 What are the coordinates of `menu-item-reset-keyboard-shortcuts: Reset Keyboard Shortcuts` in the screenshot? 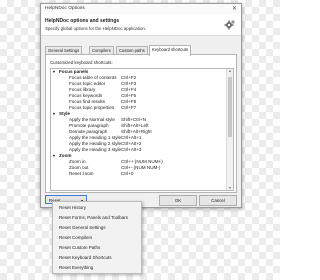 It's located at (85, 257).